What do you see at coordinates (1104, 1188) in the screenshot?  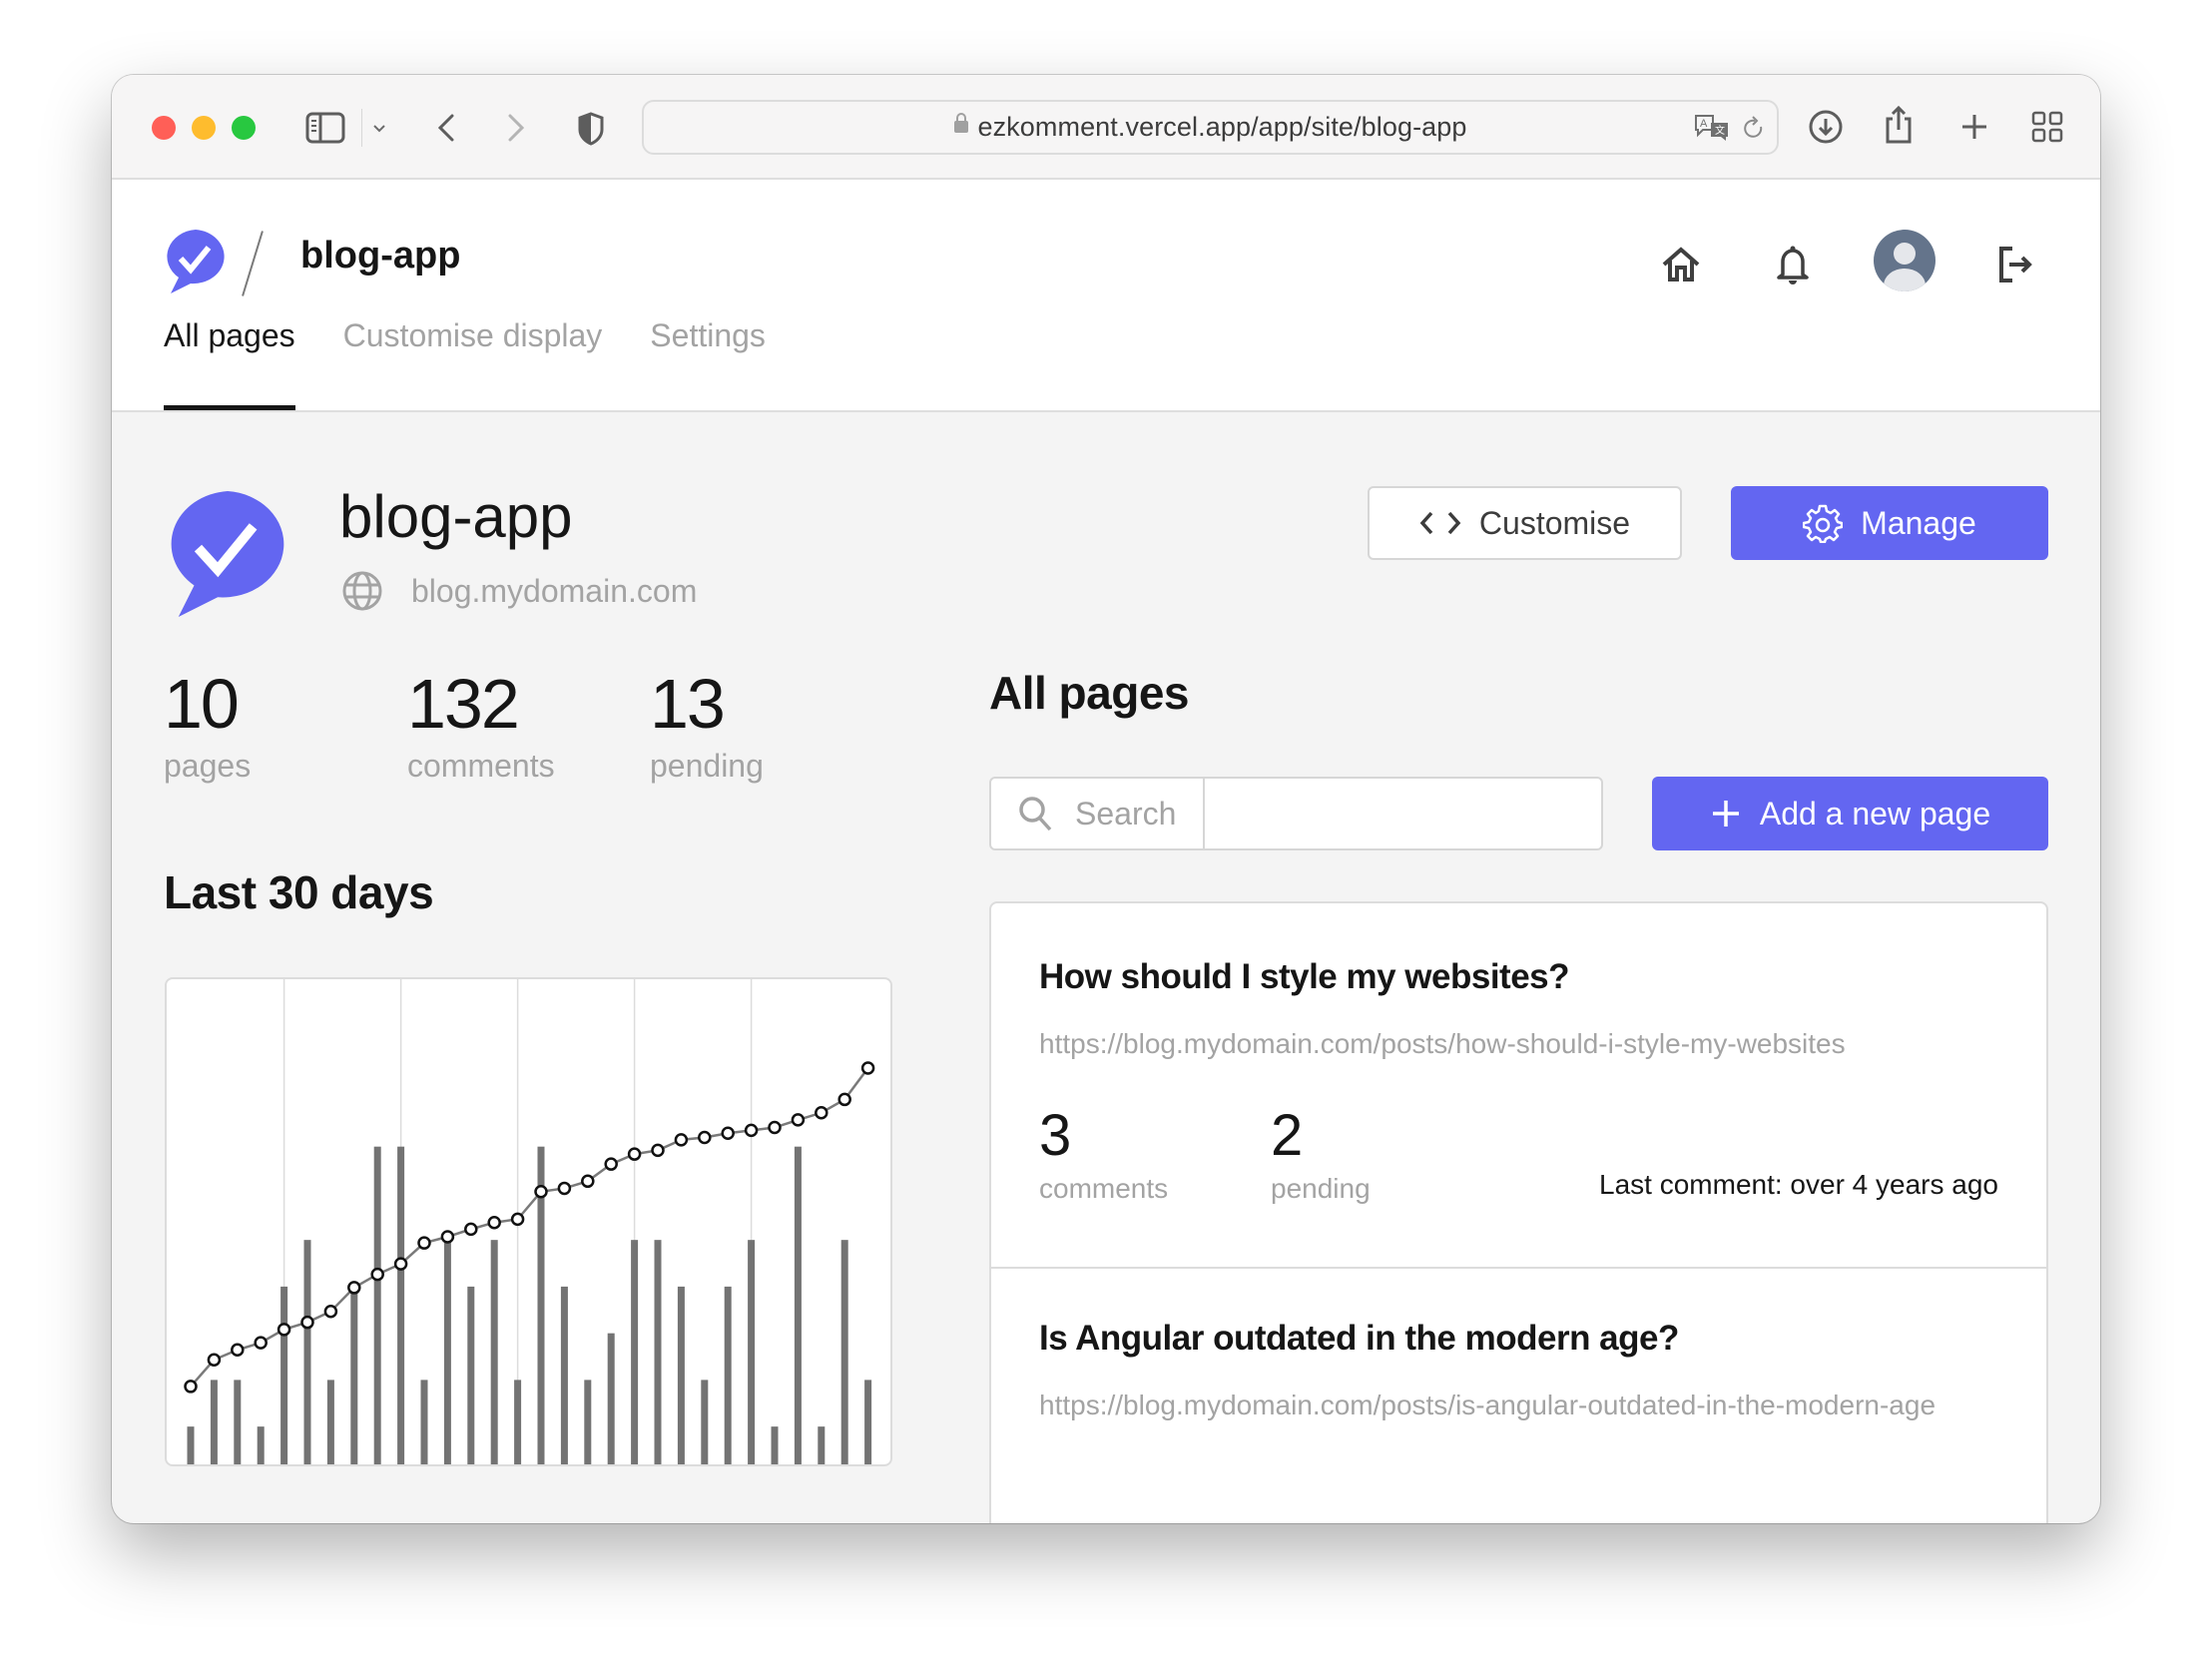 I see `page-comments-label: comments` at bounding box center [1104, 1188].